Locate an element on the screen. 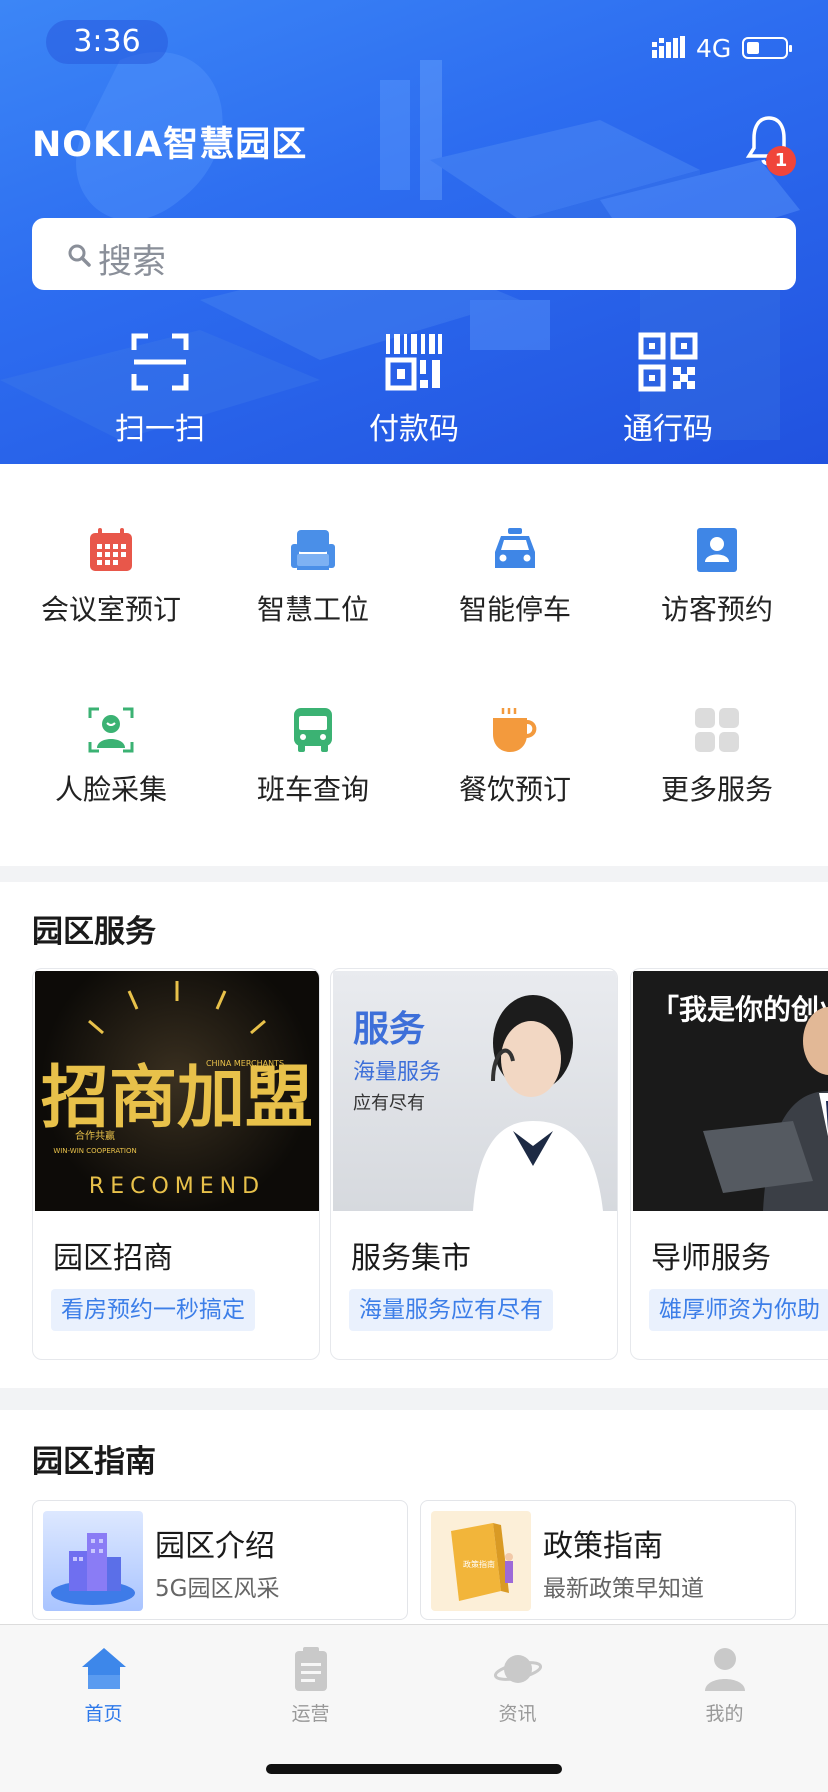  quick-actions: 扫一扫 付款码 通行码 is located at coordinates (414, 389).